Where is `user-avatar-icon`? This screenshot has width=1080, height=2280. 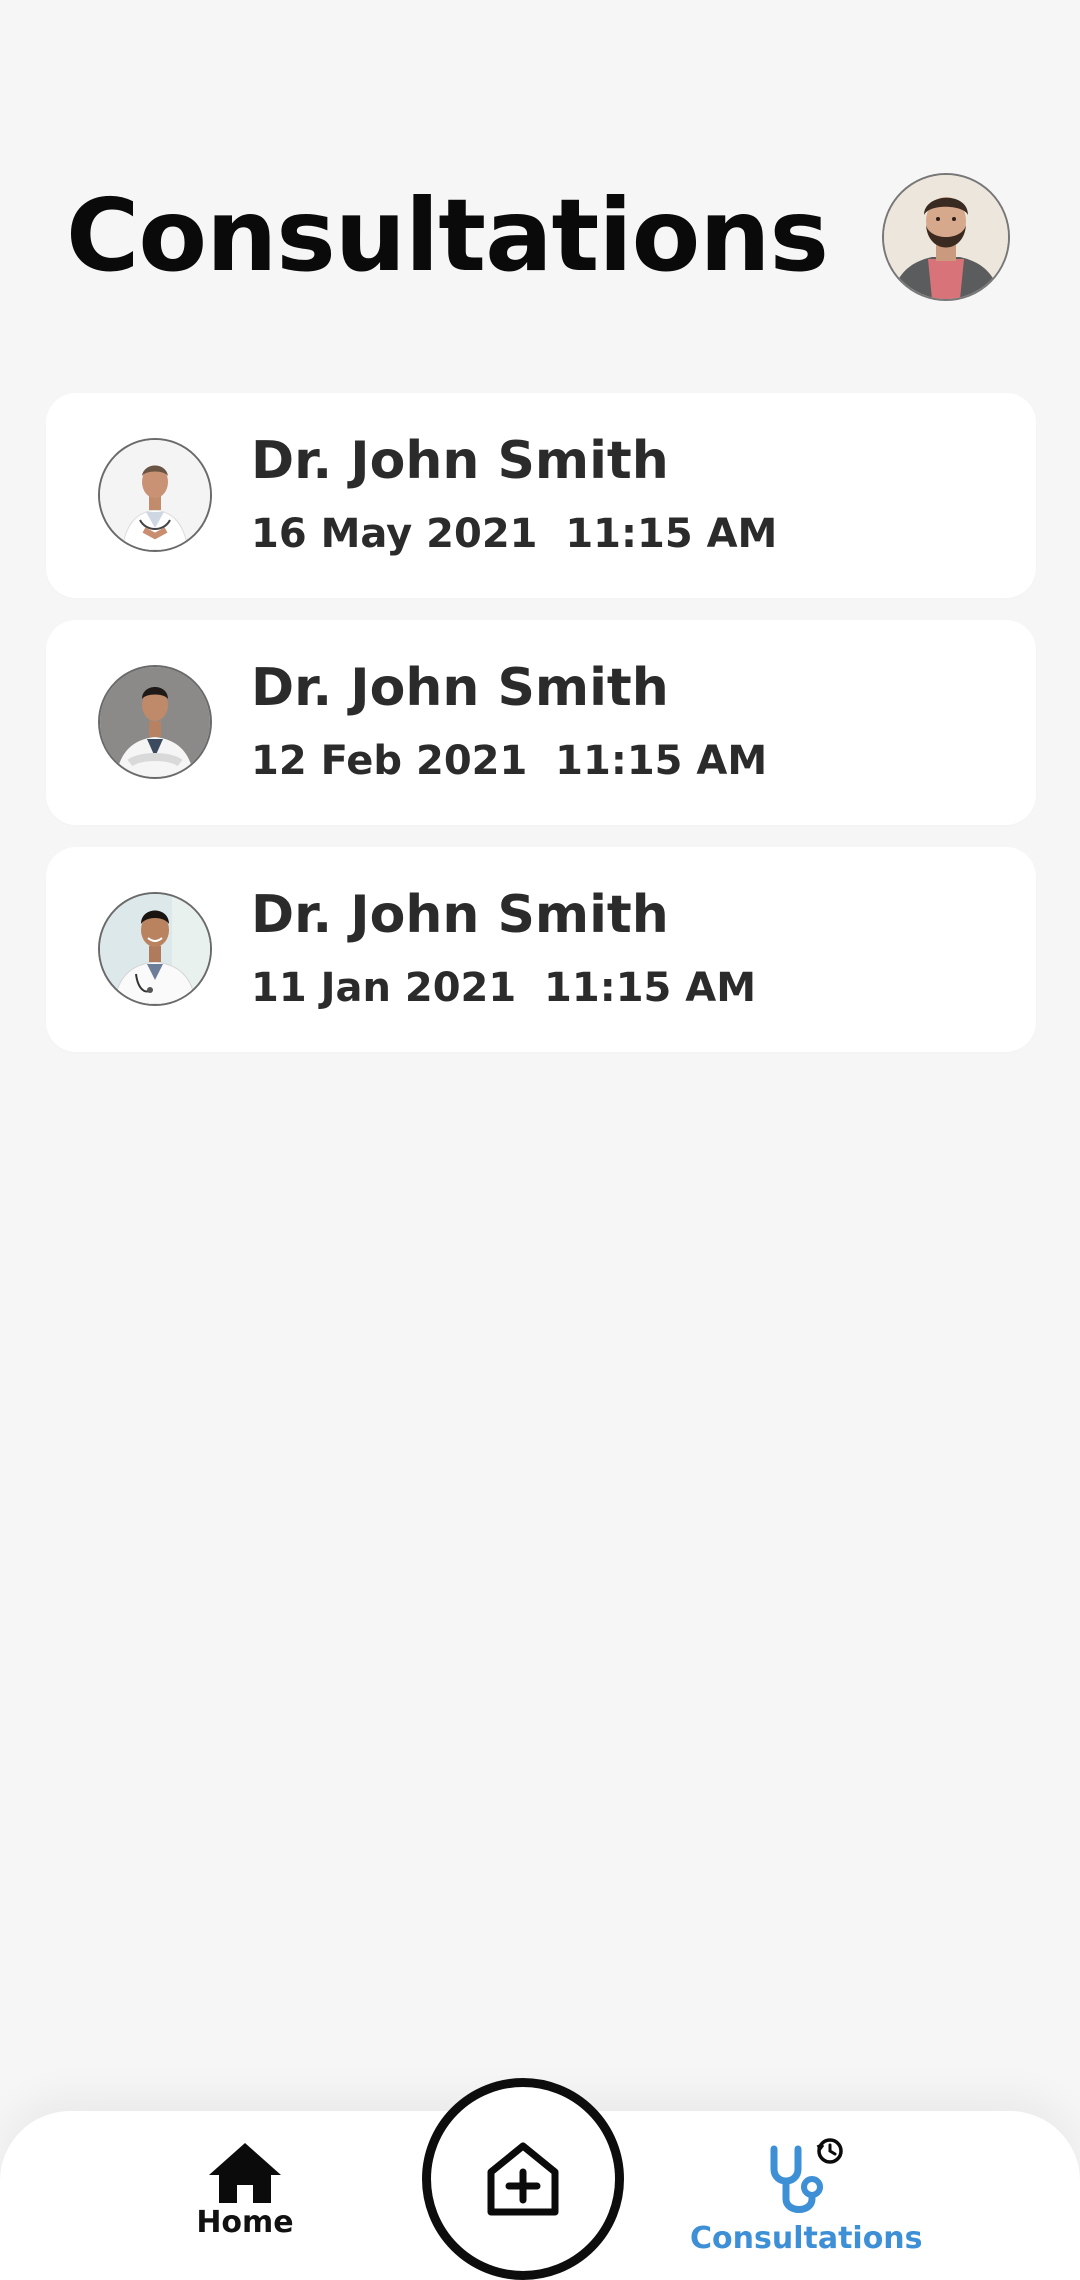
user-avatar-icon is located at coordinates (946, 237).